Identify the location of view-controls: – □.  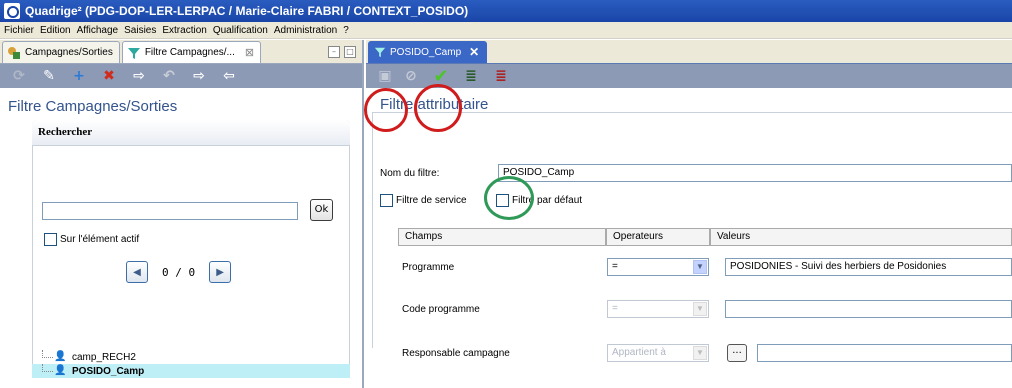
(340, 52).